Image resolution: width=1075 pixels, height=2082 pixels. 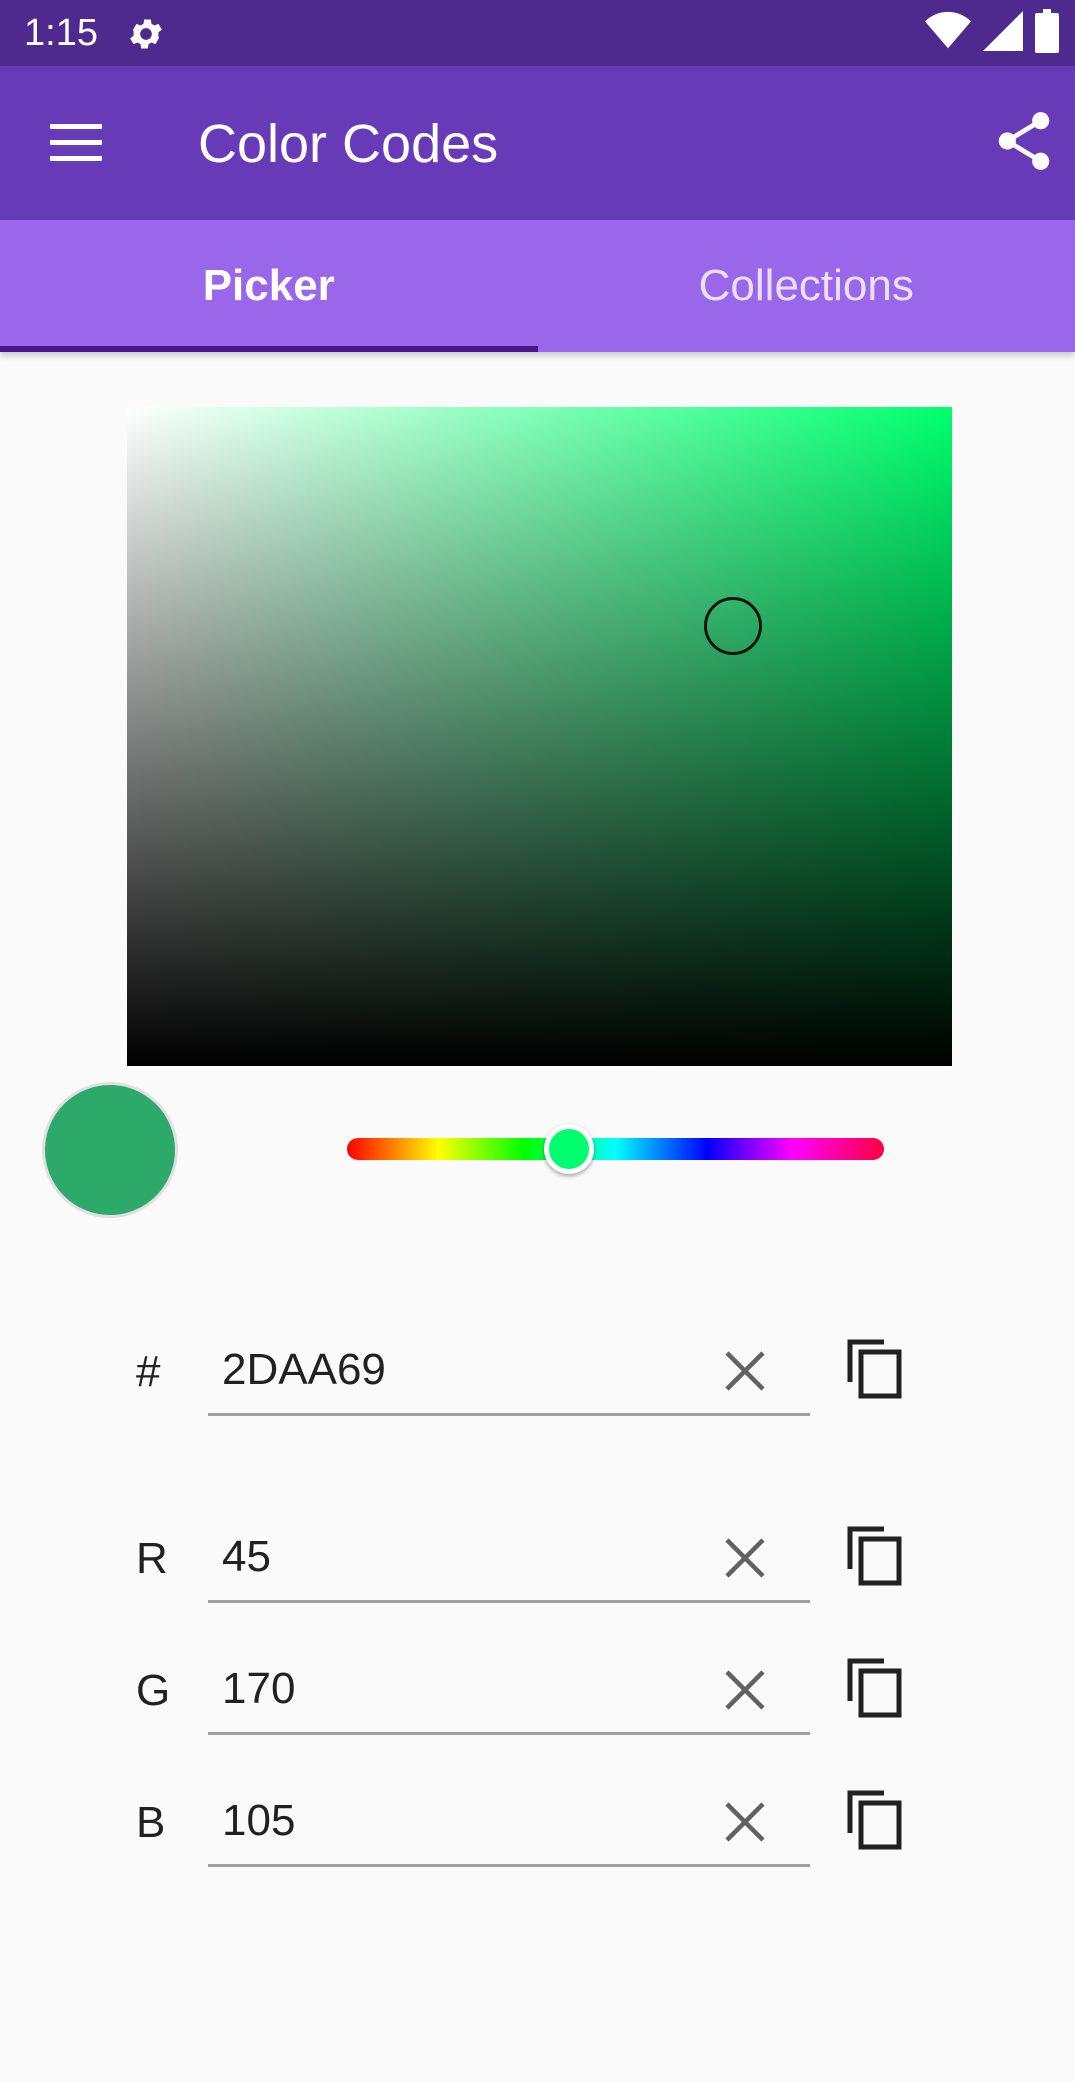 What do you see at coordinates (148, 1371) in the screenshot?
I see `hex-label: #` at bounding box center [148, 1371].